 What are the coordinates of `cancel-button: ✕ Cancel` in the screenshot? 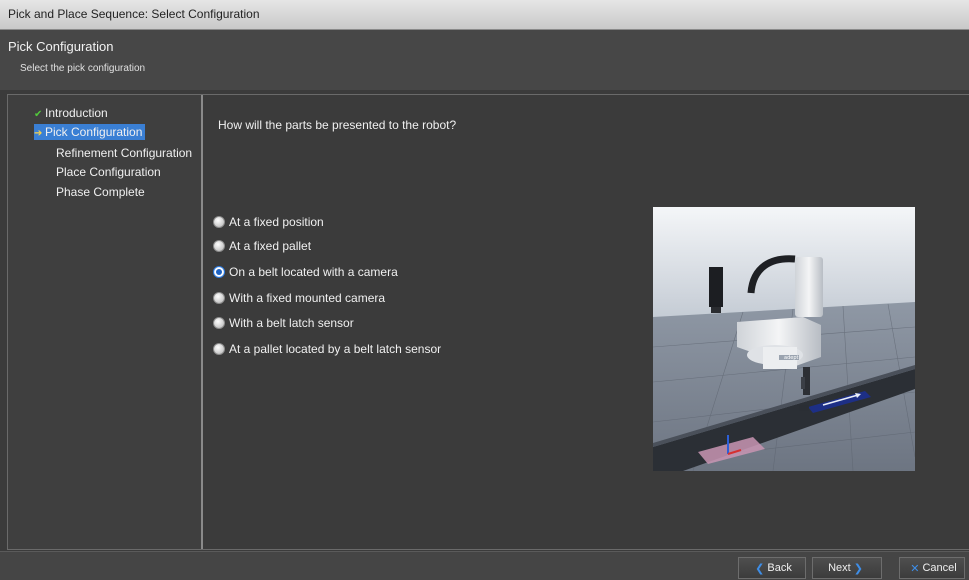 It's located at (932, 568).